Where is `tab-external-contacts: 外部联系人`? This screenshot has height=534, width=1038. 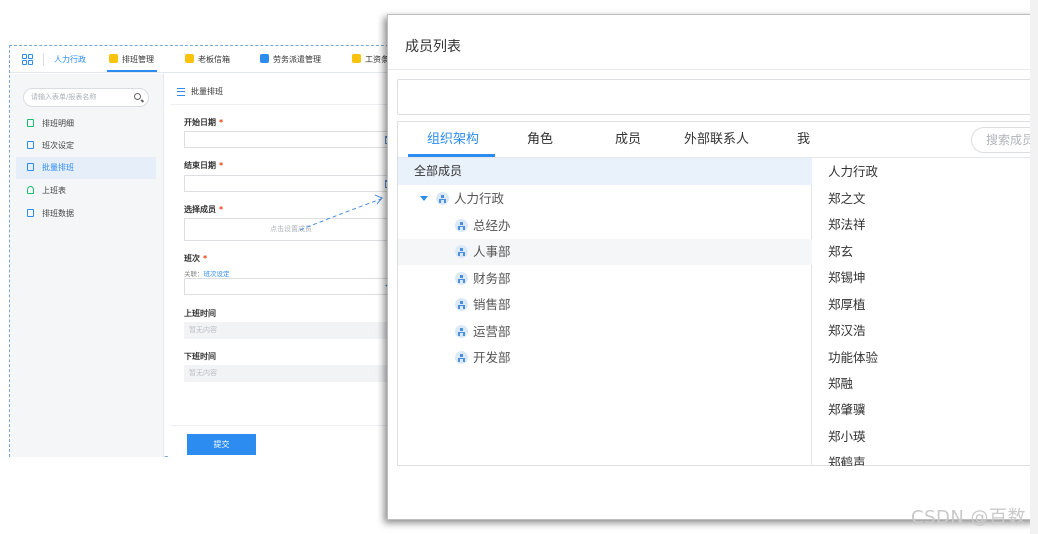 tab-external-contacts: 外部联系人 is located at coordinates (716, 140).